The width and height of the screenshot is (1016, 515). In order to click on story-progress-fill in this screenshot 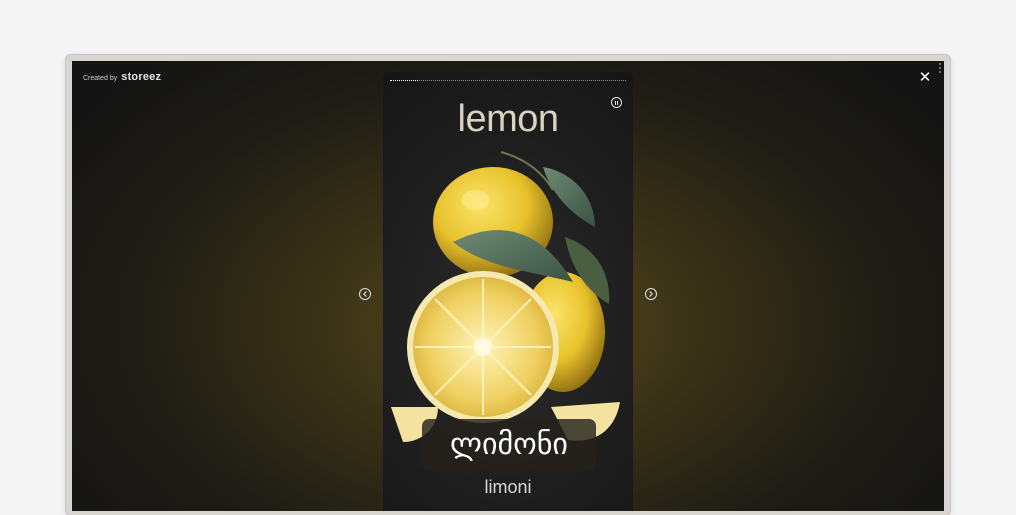, I will do `click(404, 81)`.